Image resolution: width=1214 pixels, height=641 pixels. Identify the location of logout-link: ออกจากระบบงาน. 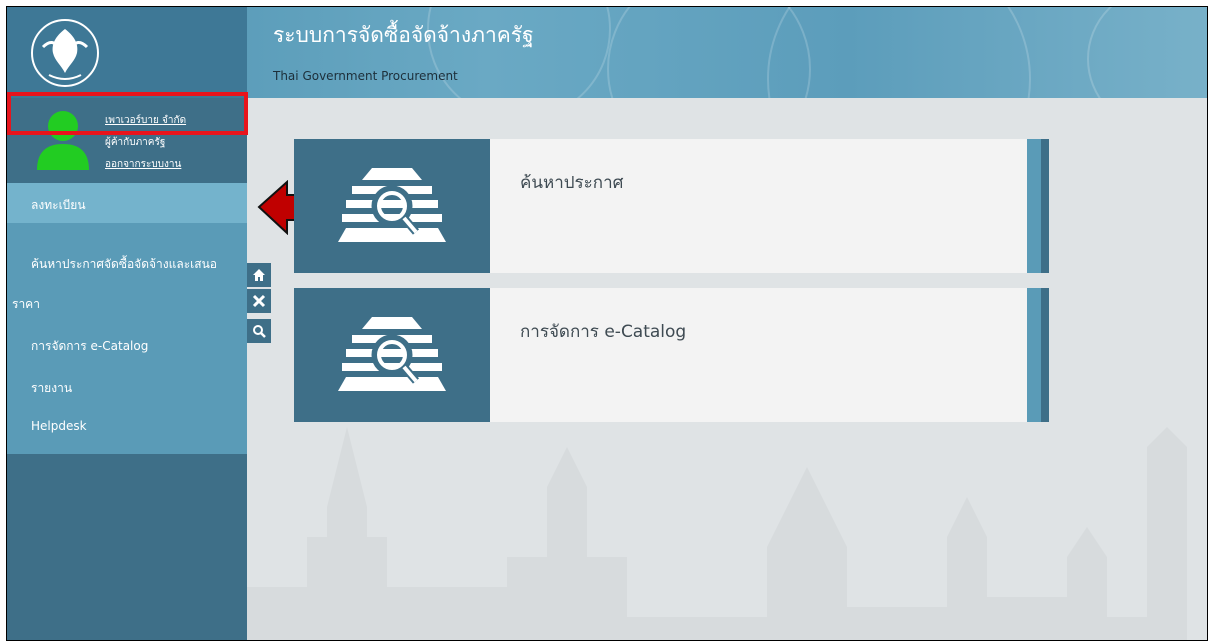
(143, 164).